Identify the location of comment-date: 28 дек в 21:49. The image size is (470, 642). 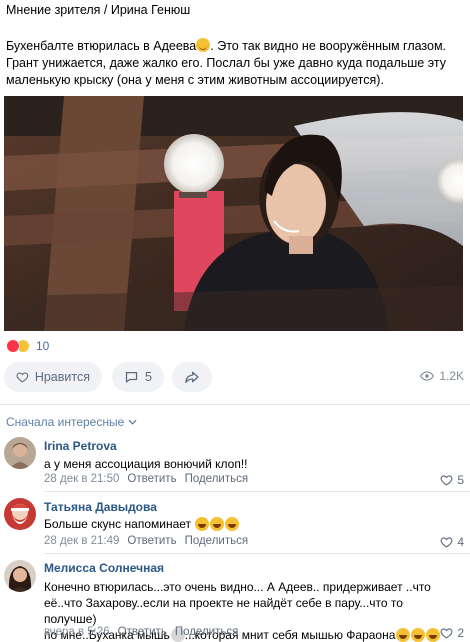
(81, 541).